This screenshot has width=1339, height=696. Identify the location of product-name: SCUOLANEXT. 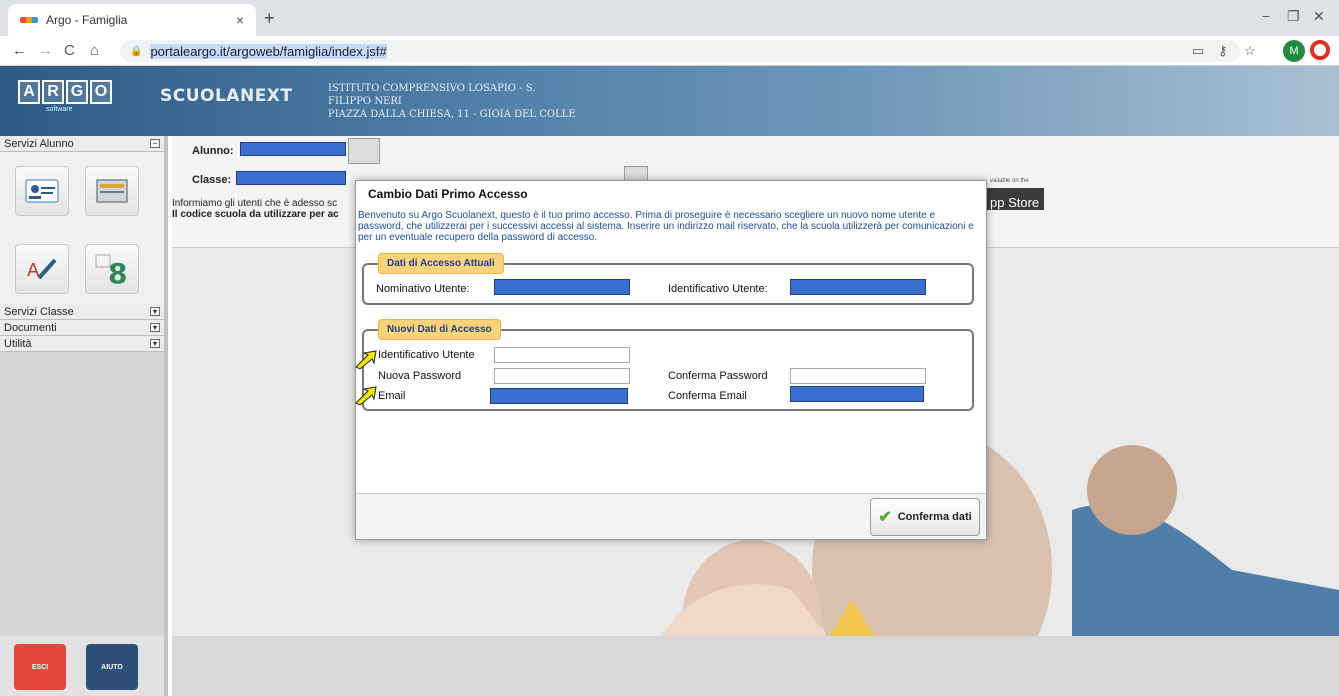
(226, 96).